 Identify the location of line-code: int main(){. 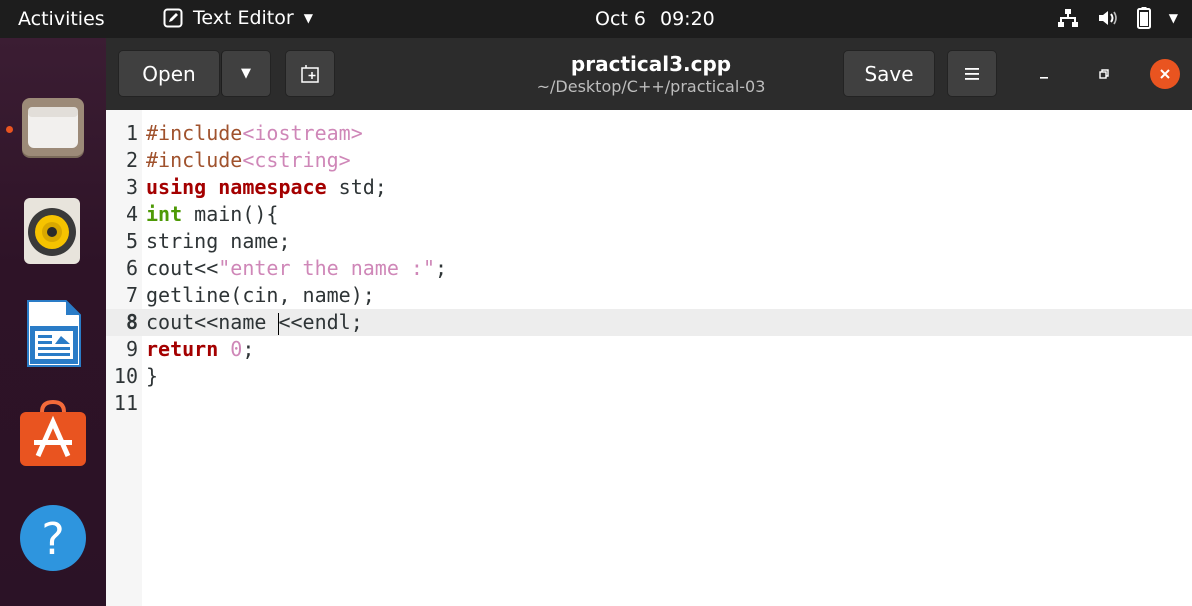
(212, 214).